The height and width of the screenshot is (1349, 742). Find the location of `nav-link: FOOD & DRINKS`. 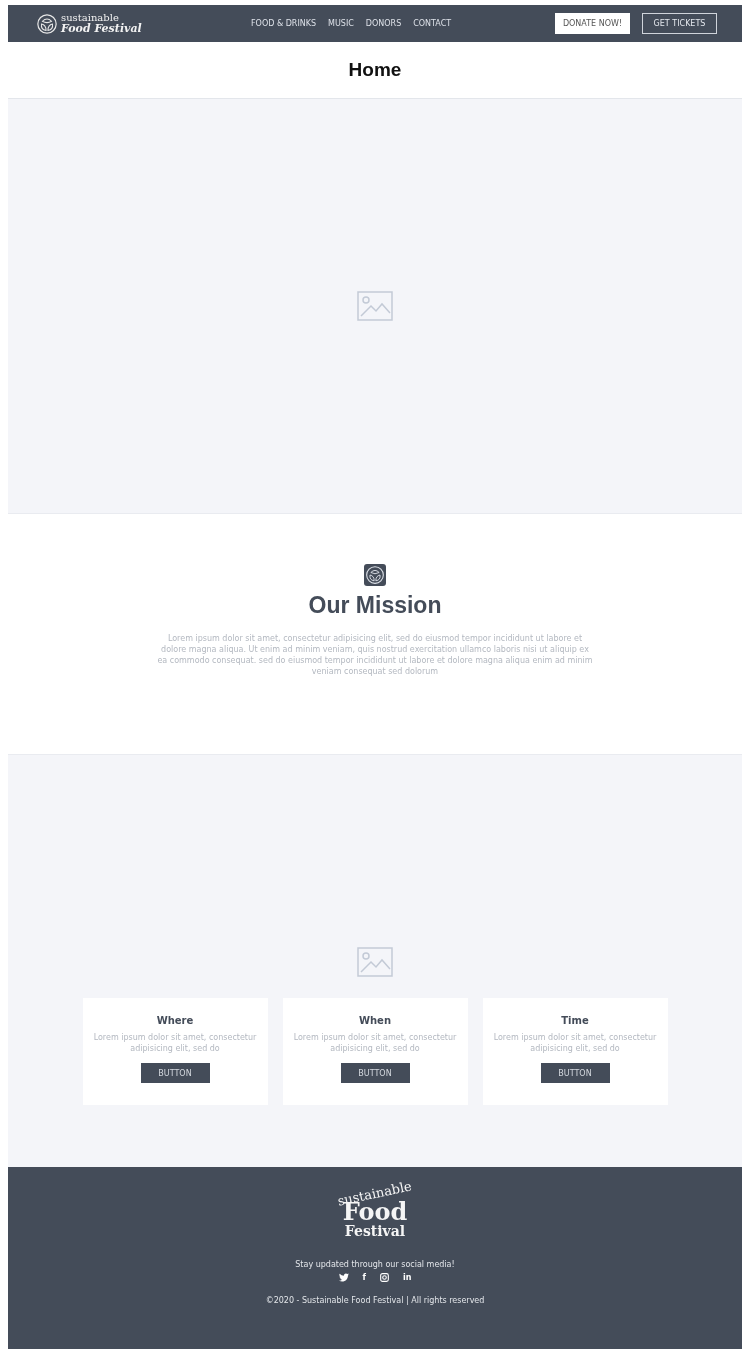

nav-link: FOOD & DRINKS is located at coordinates (284, 23).